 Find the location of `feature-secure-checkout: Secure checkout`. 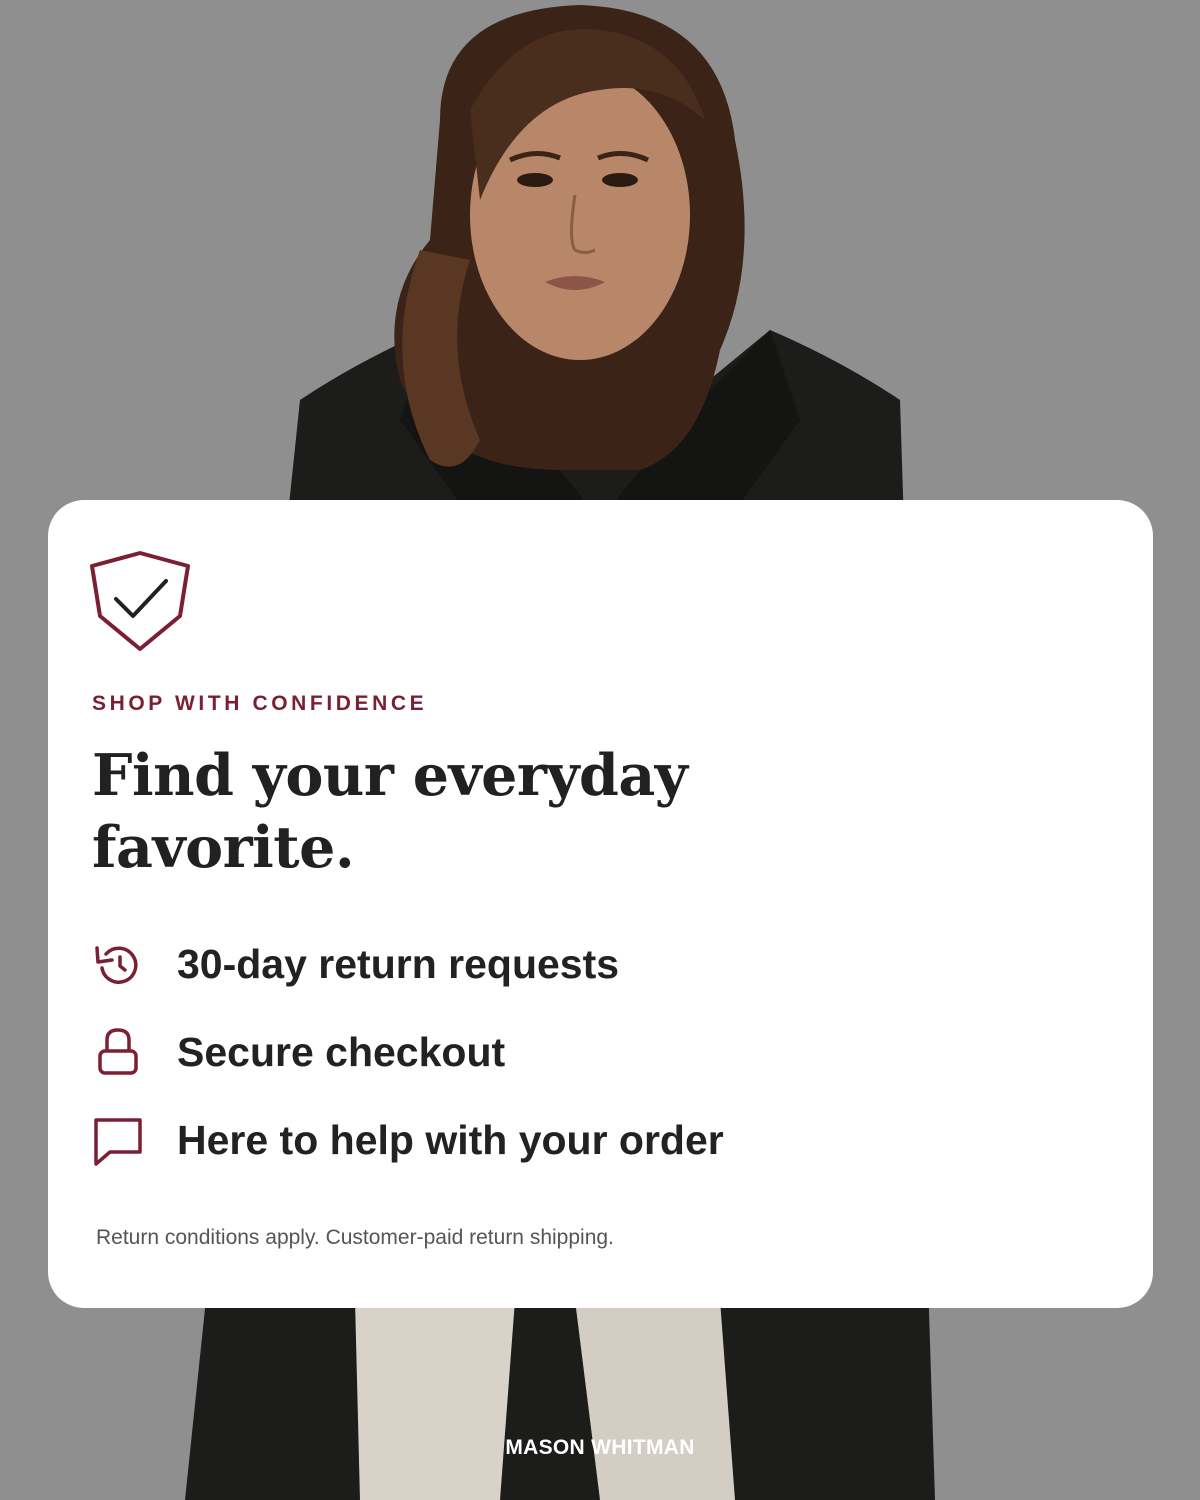

feature-secure-checkout: Secure checkout is located at coordinates (298, 1052).